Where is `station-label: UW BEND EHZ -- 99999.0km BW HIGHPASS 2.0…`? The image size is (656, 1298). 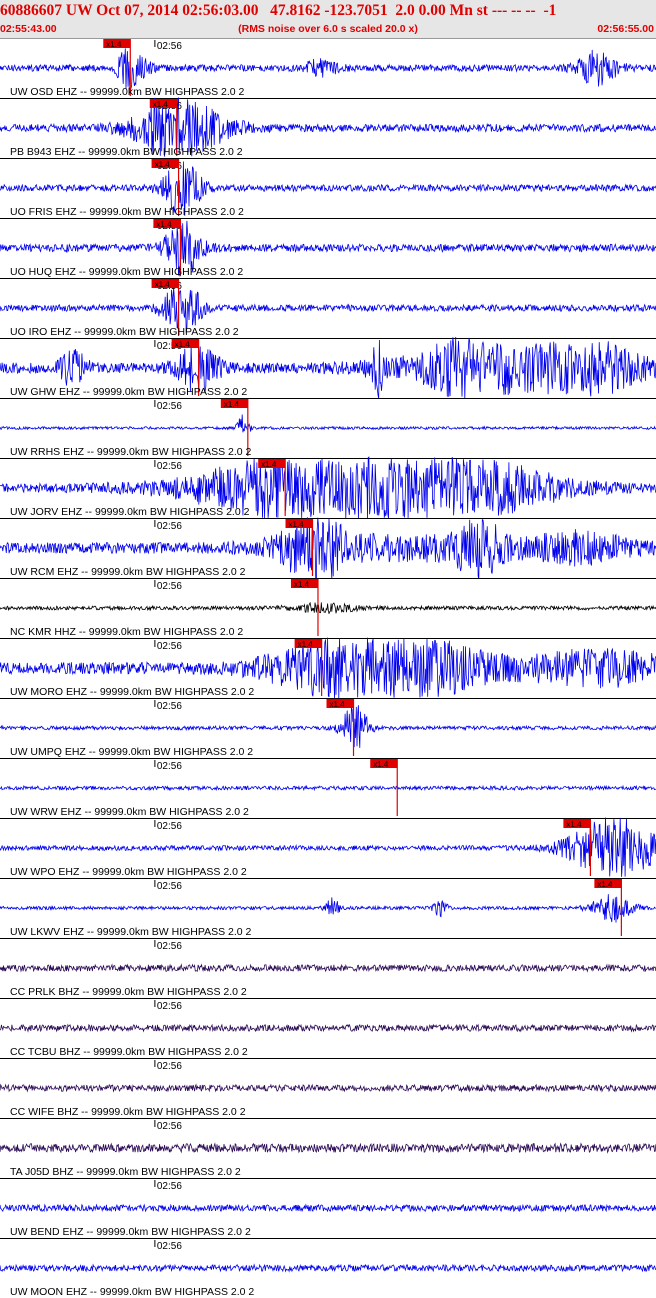
station-label: UW BEND EHZ -- 99999.0km BW HIGHPASS 2.0… is located at coordinates (130, 1232).